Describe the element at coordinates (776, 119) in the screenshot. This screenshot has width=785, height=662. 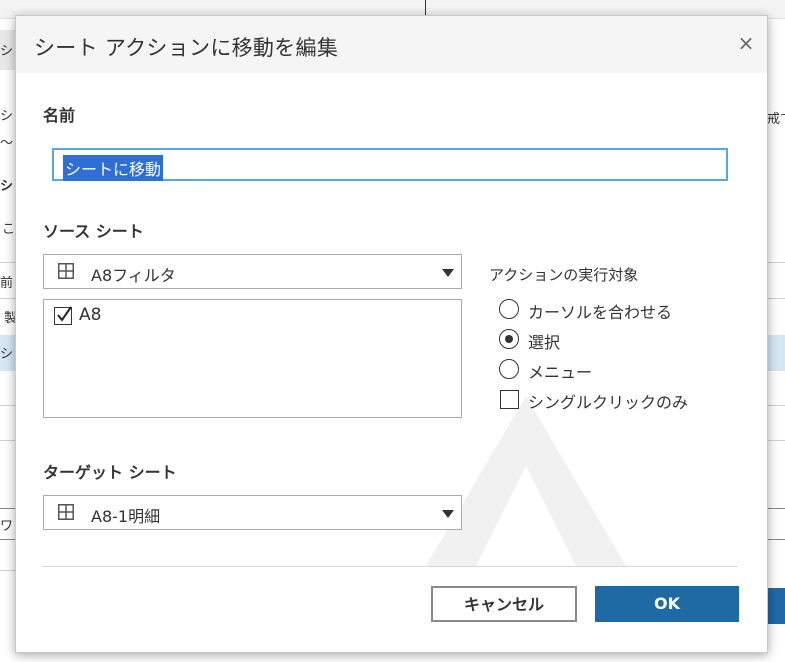
I see `background-text: 戒て` at that location.